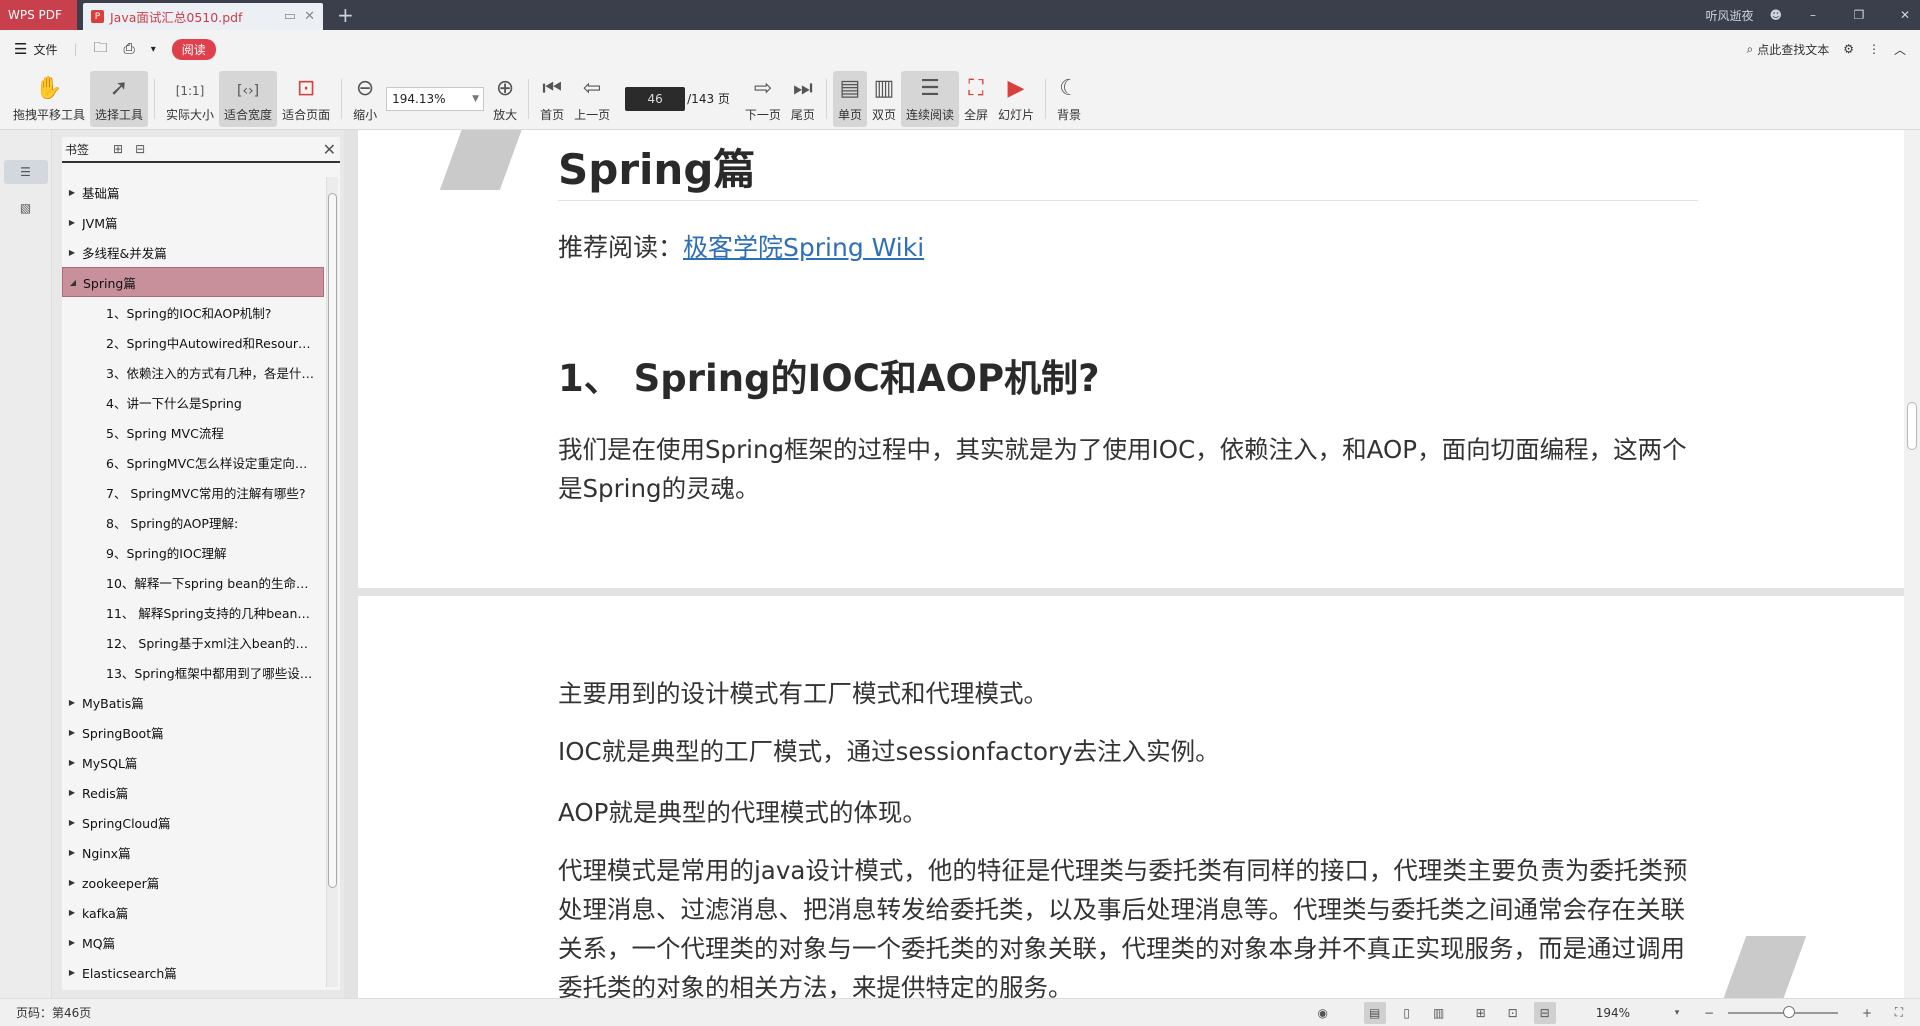  What do you see at coordinates (1912, 564) in the screenshot?
I see `document-scrollbar` at bounding box center [1912, 564].